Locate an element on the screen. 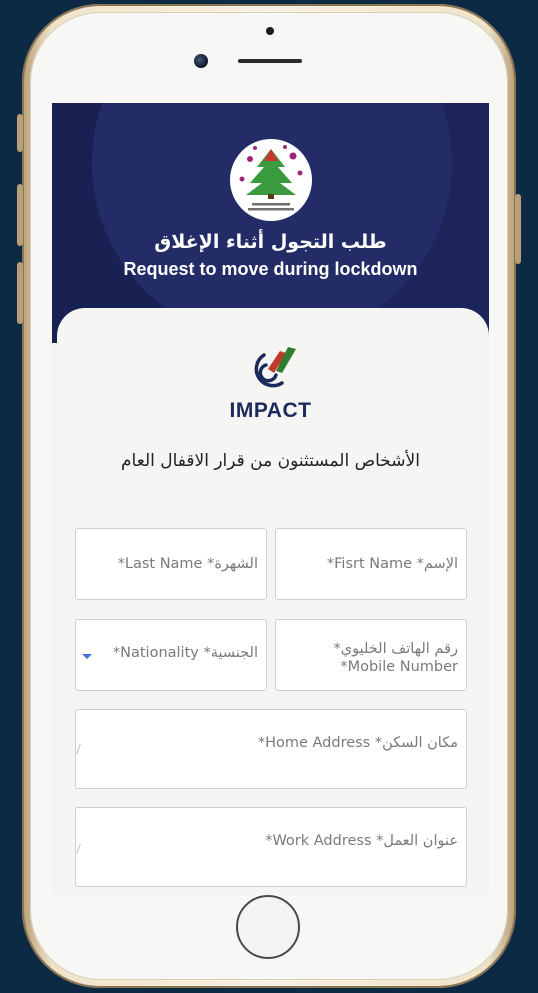 The width and height of the screenshot is (538, 993). page-title-english: Request to move during lockdown is located at coordinates (270, 269).